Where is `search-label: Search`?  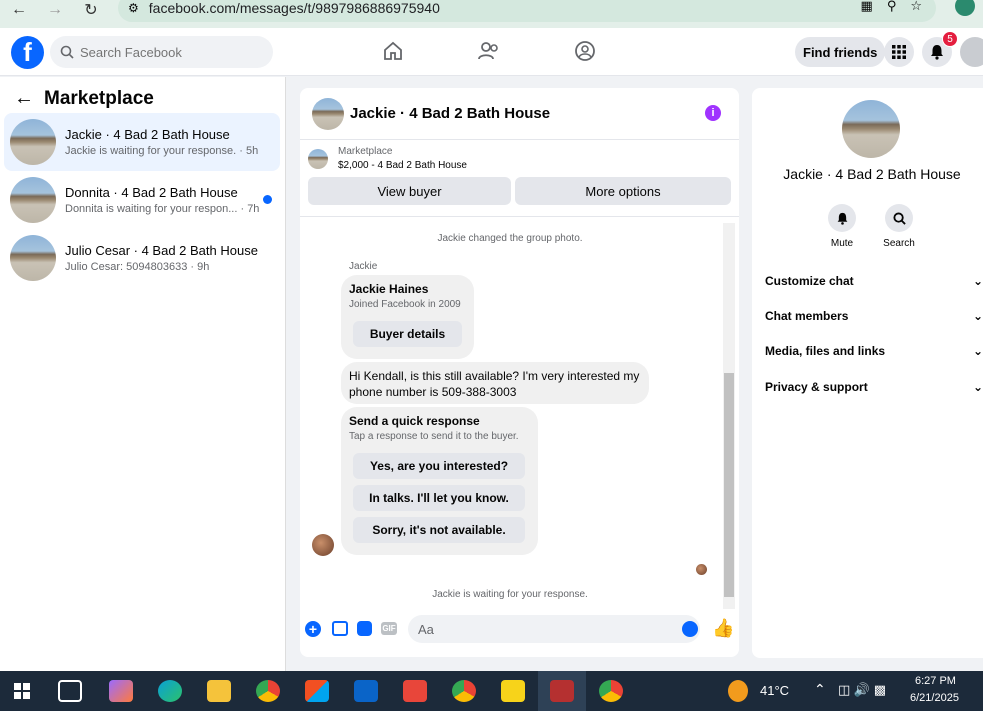
search-label: Search is located at coordinates (899, 243).